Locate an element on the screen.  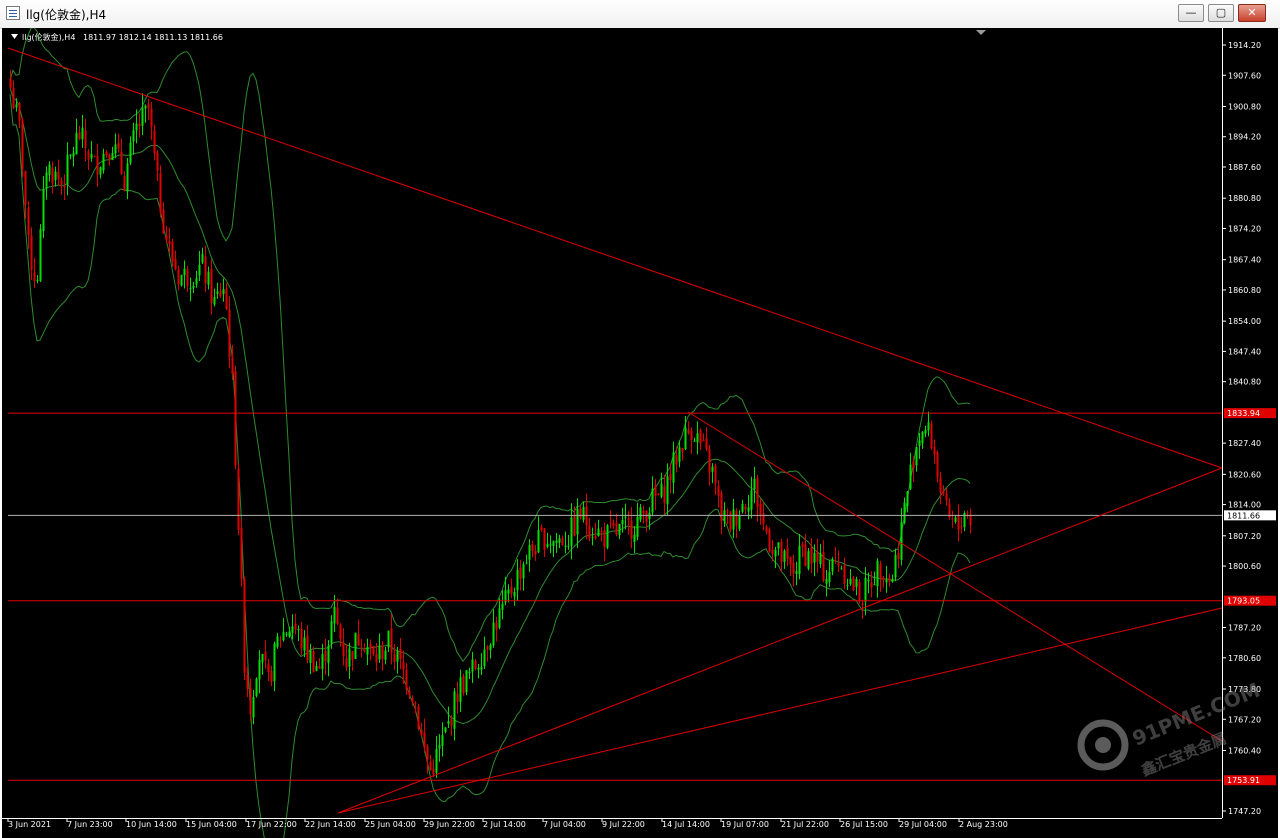
close-button: ✕ is located at coordinates (1252, 13).